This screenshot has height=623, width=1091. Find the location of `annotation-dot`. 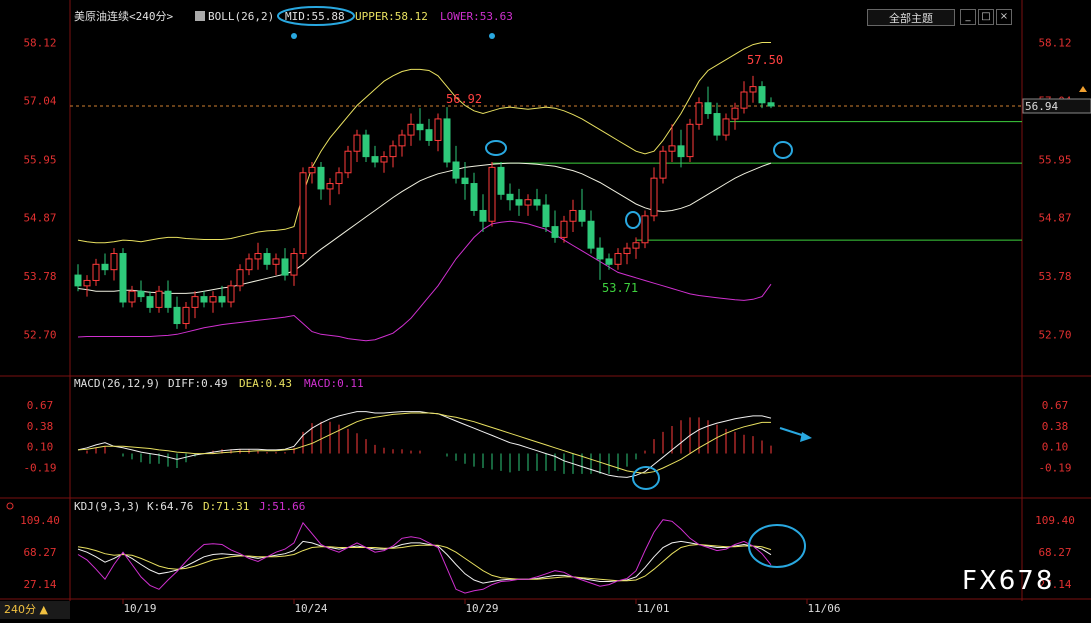

annotation-dot is located at coordinates (492, 36).